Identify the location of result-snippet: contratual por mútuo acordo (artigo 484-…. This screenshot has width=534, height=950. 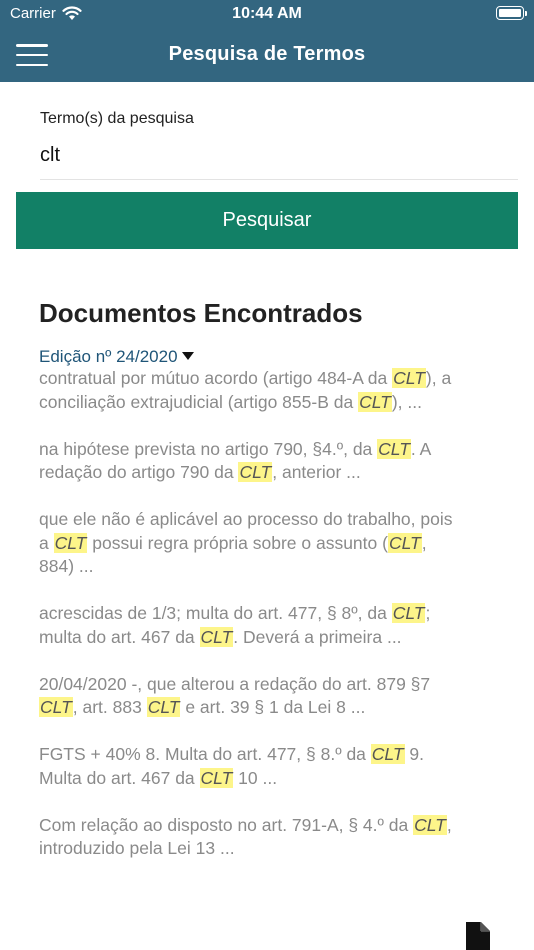
(249, 390).